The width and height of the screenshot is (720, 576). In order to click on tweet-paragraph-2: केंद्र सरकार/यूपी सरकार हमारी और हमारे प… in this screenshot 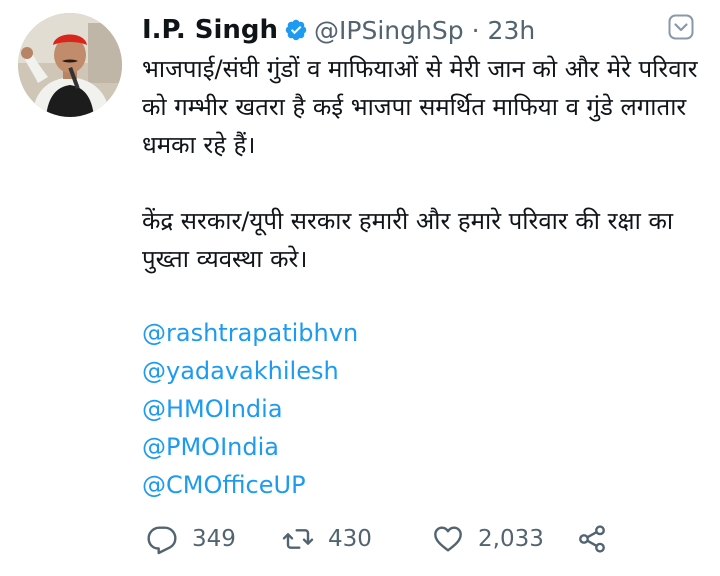, I will do `click(408, 240)`.